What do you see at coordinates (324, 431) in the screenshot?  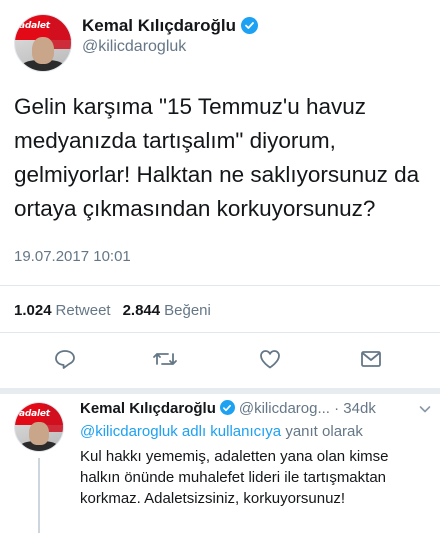 I see `reply-context-label: yanıt olarak` at bounding box center [324, 431].